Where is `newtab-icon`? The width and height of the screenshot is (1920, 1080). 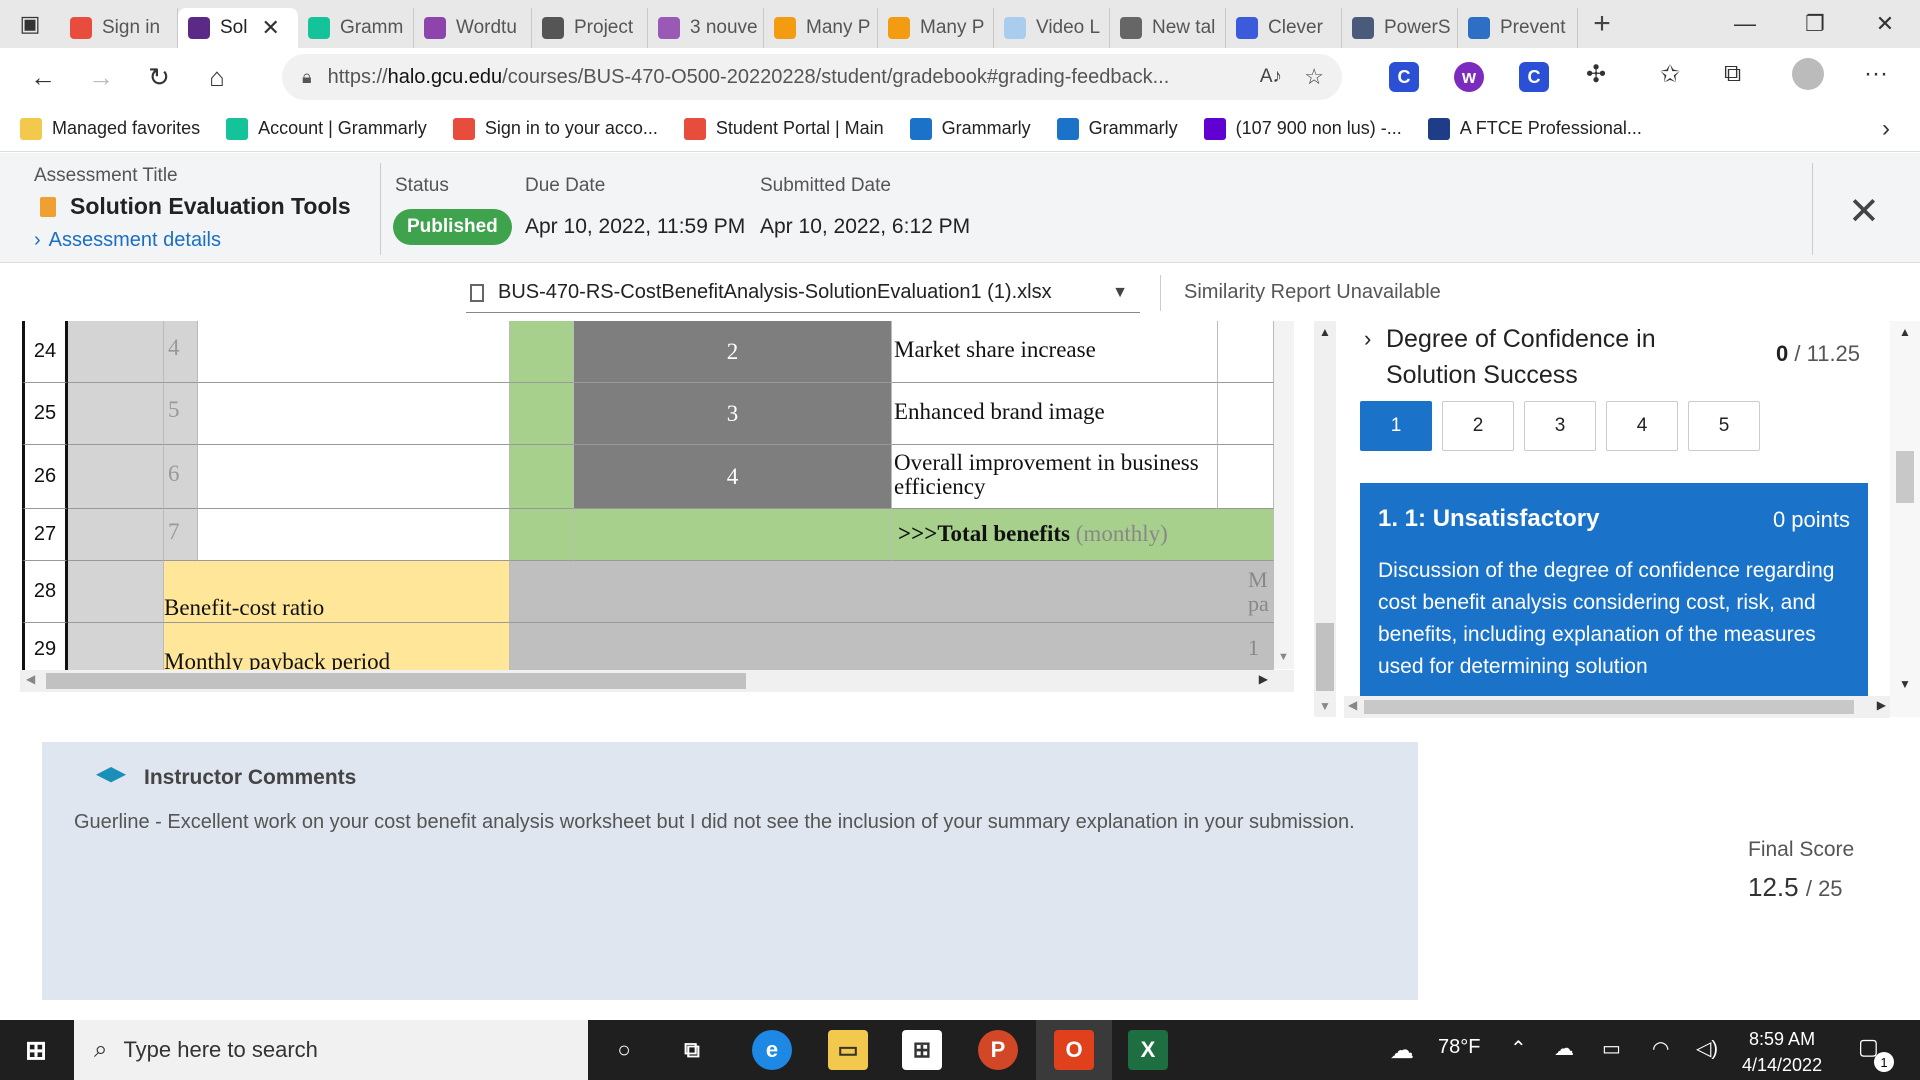
newtab-icon is located at coordinates (1131, 28).